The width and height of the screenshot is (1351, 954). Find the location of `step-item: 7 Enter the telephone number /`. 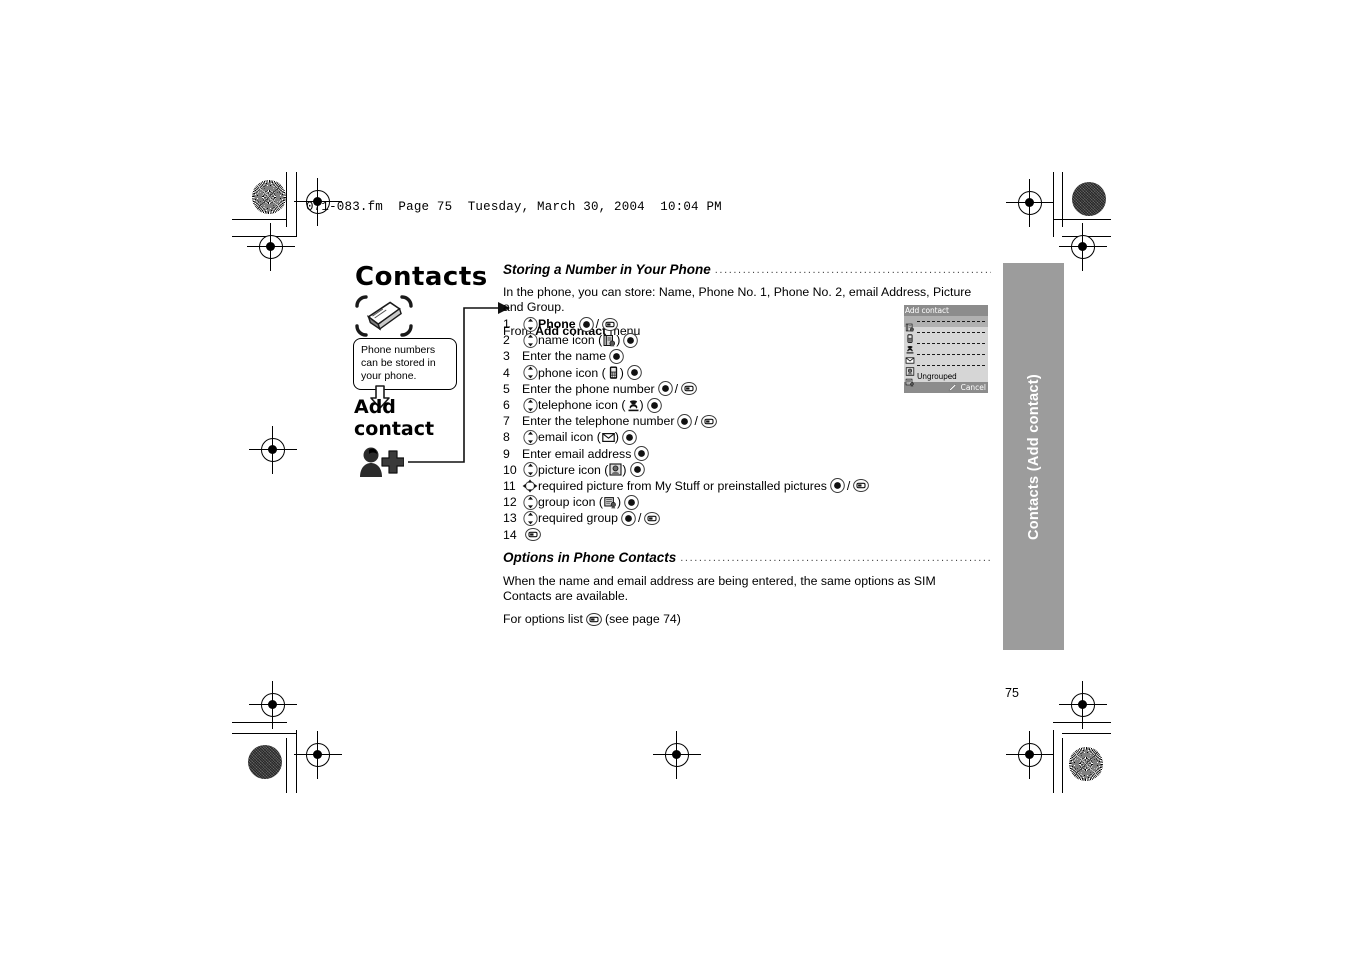

step-item: 7 Enter the telephone number / is located at coordinates (713, 421).